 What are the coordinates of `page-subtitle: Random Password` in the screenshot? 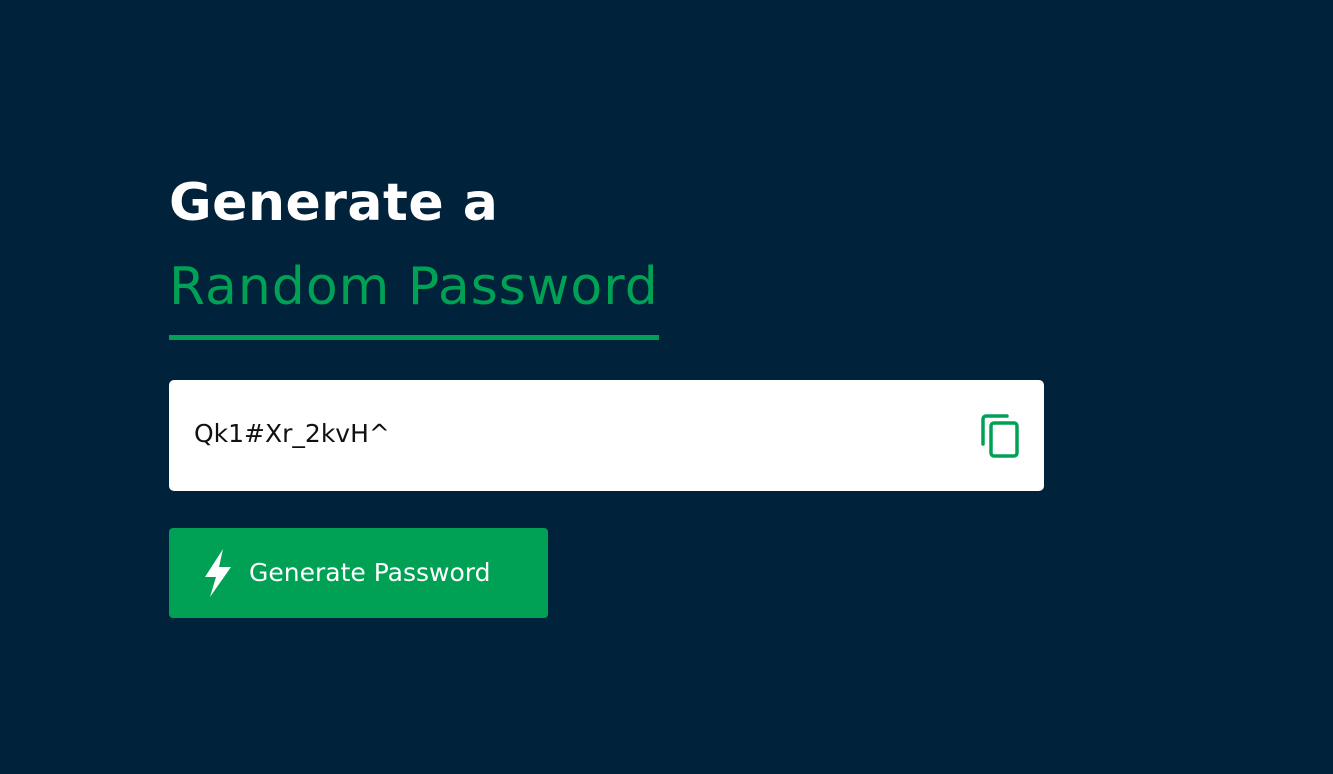 It's located at (414, 297).